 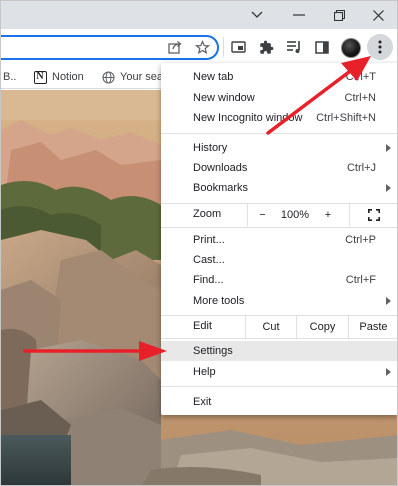 I want to click on minimize-icon, so click(x=299, y=15).